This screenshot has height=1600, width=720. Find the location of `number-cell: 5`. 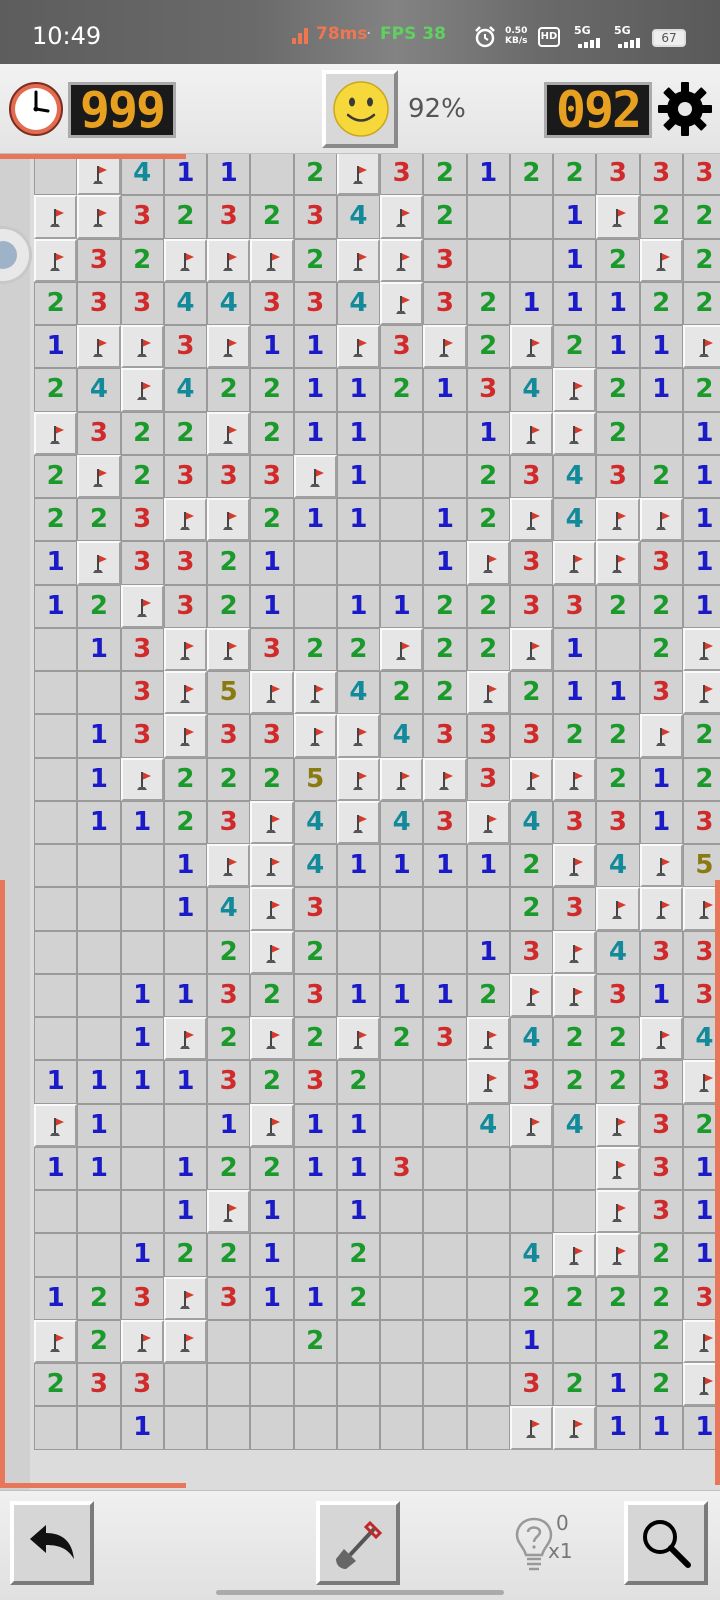

number-cell: 5 is located at coordinates (315, 779).